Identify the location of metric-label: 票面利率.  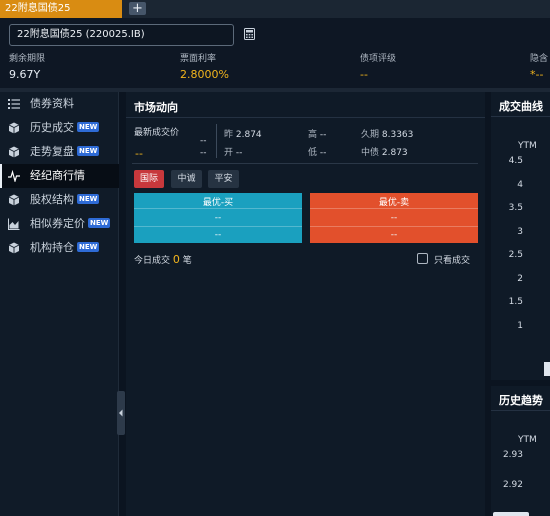
(198, 59).